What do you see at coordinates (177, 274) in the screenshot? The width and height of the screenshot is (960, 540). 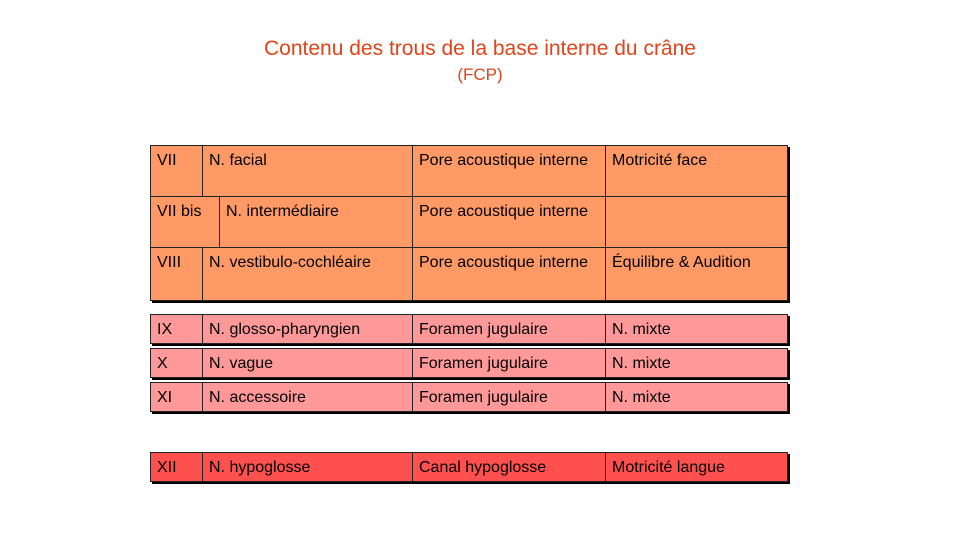 I see `cell-number: VIII` at bounding box center [177, 274].